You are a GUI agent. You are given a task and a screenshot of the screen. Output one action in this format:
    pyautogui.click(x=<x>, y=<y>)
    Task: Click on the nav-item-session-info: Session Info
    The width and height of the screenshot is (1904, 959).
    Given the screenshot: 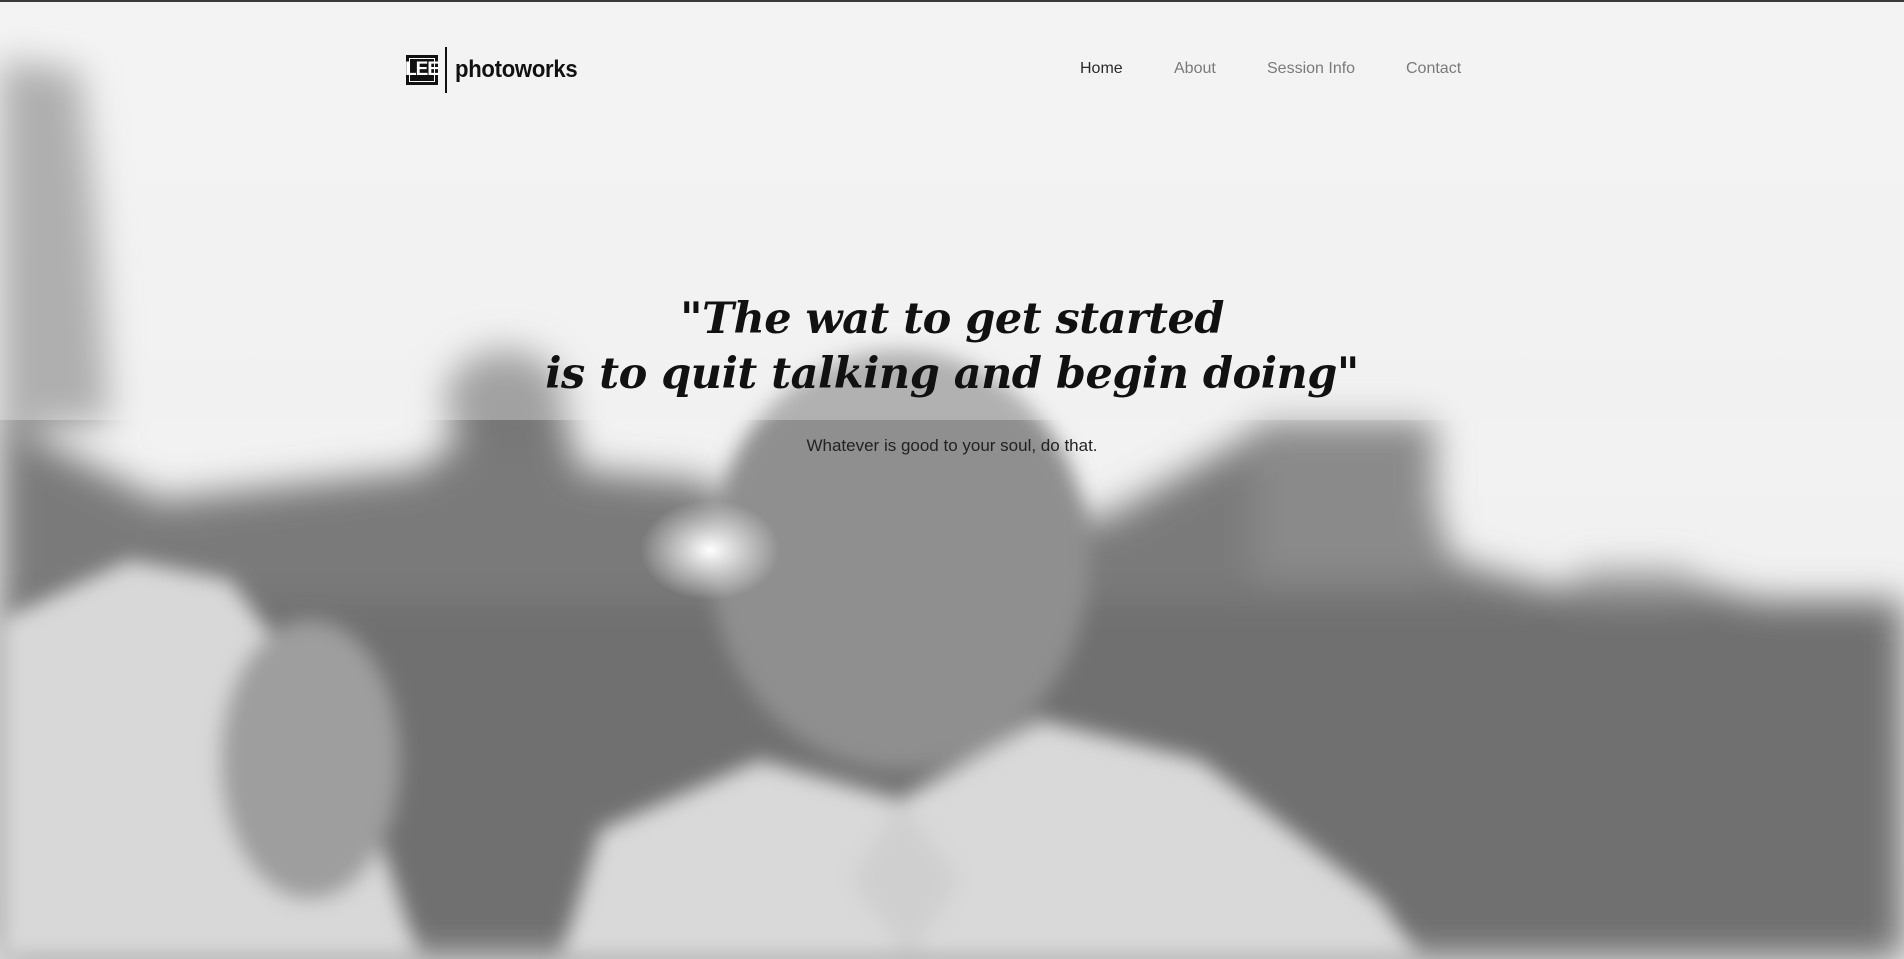 What is the action you would take?
    pyautogui.click(x=1311, y=69)
    